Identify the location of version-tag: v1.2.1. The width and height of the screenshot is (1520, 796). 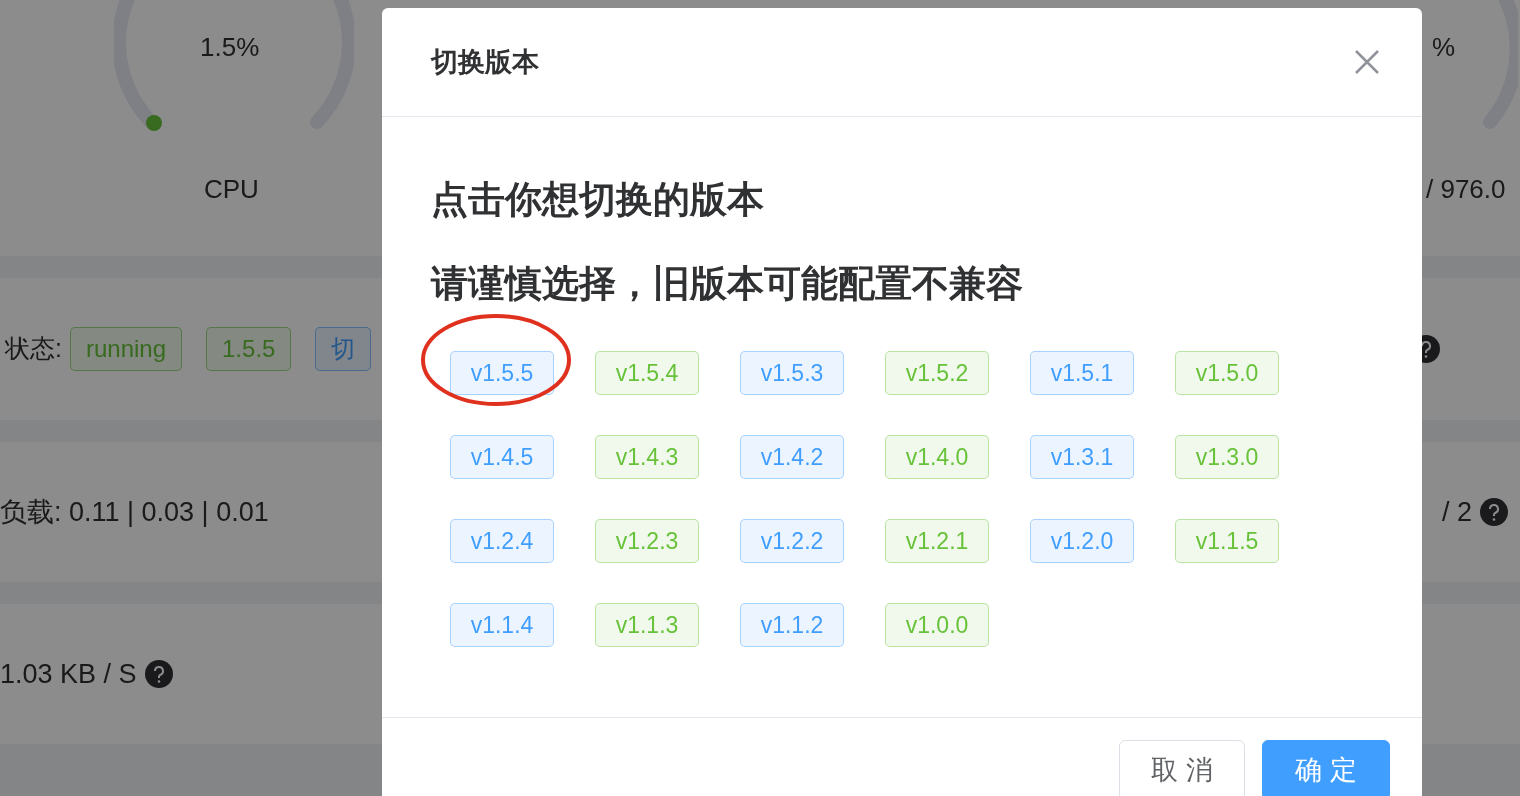
(937, 541).